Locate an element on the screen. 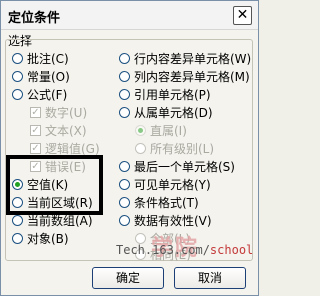  option-conditional-formats: 条件格式(T) is located at coordinates (159, 202).